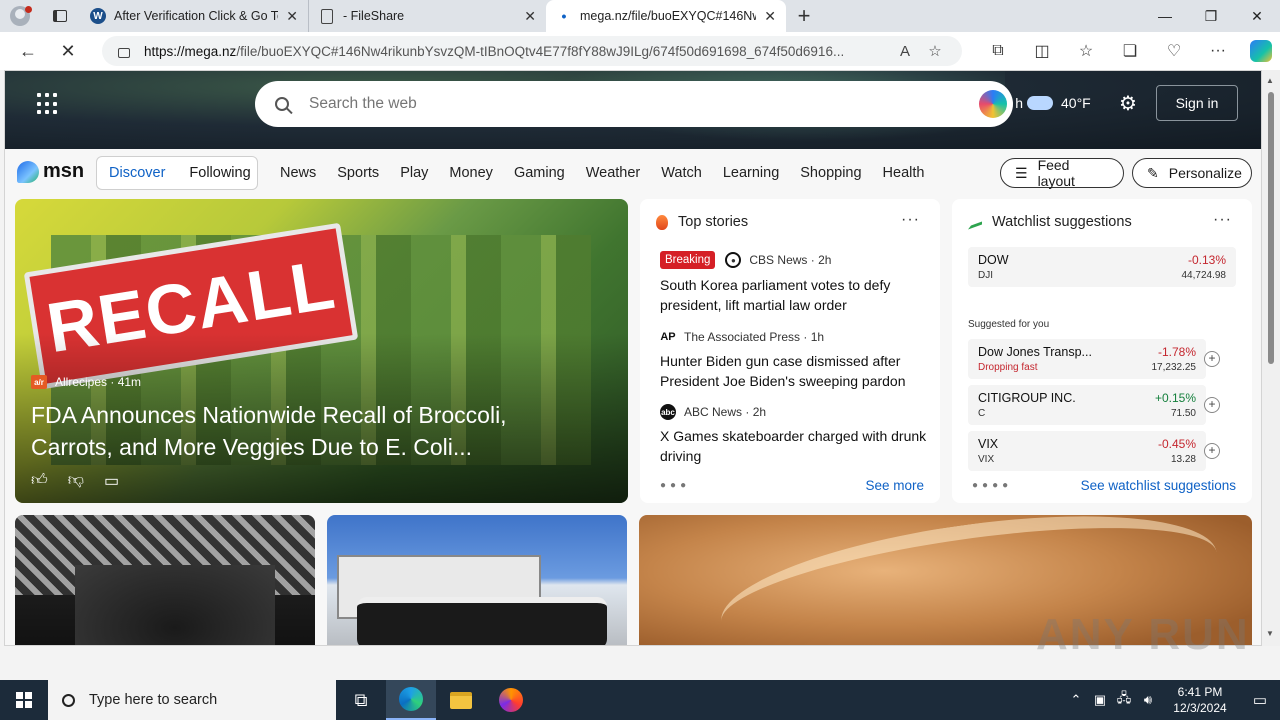 This screenshot has width=1280, height=720. What do you see at coordinates (471, 173) in the screenshot?
I see `category-money: Money` at bounding box center [471, 173].